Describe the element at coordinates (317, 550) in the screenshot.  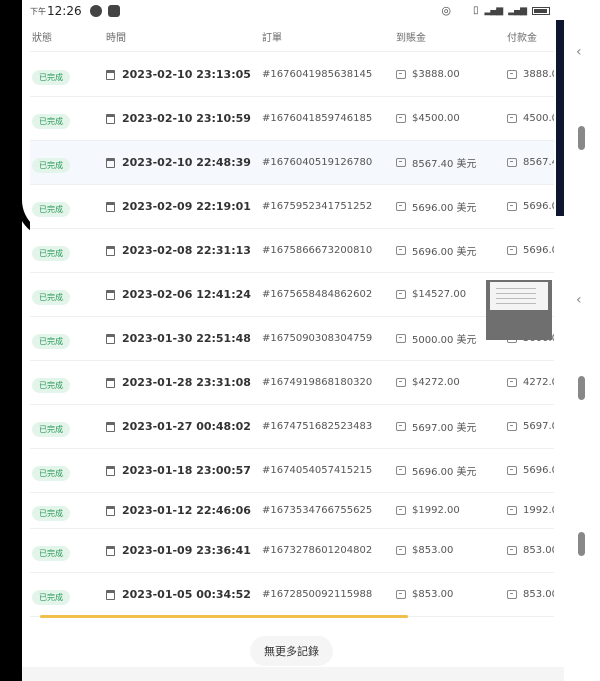
I see `row-order-id: #1673278601204802` at that location.